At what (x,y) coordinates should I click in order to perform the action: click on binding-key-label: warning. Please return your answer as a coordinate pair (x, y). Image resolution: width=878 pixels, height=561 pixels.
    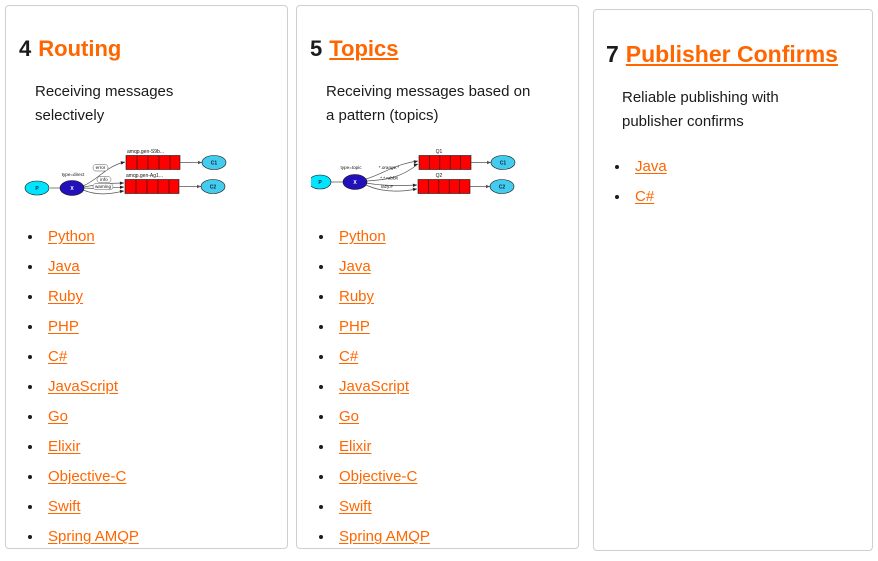
    Looking at the image, I should click on (103, 186).